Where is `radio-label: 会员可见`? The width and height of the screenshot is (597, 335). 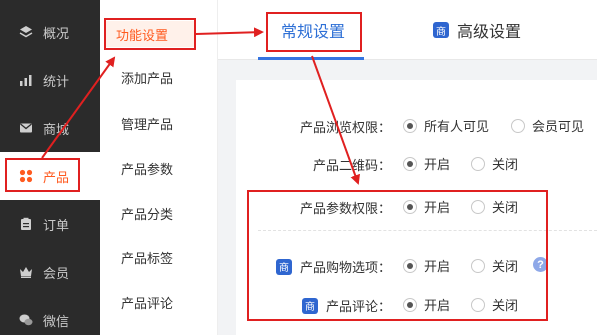 radio-label: 会员可见 is located at coordinates (558, 126).